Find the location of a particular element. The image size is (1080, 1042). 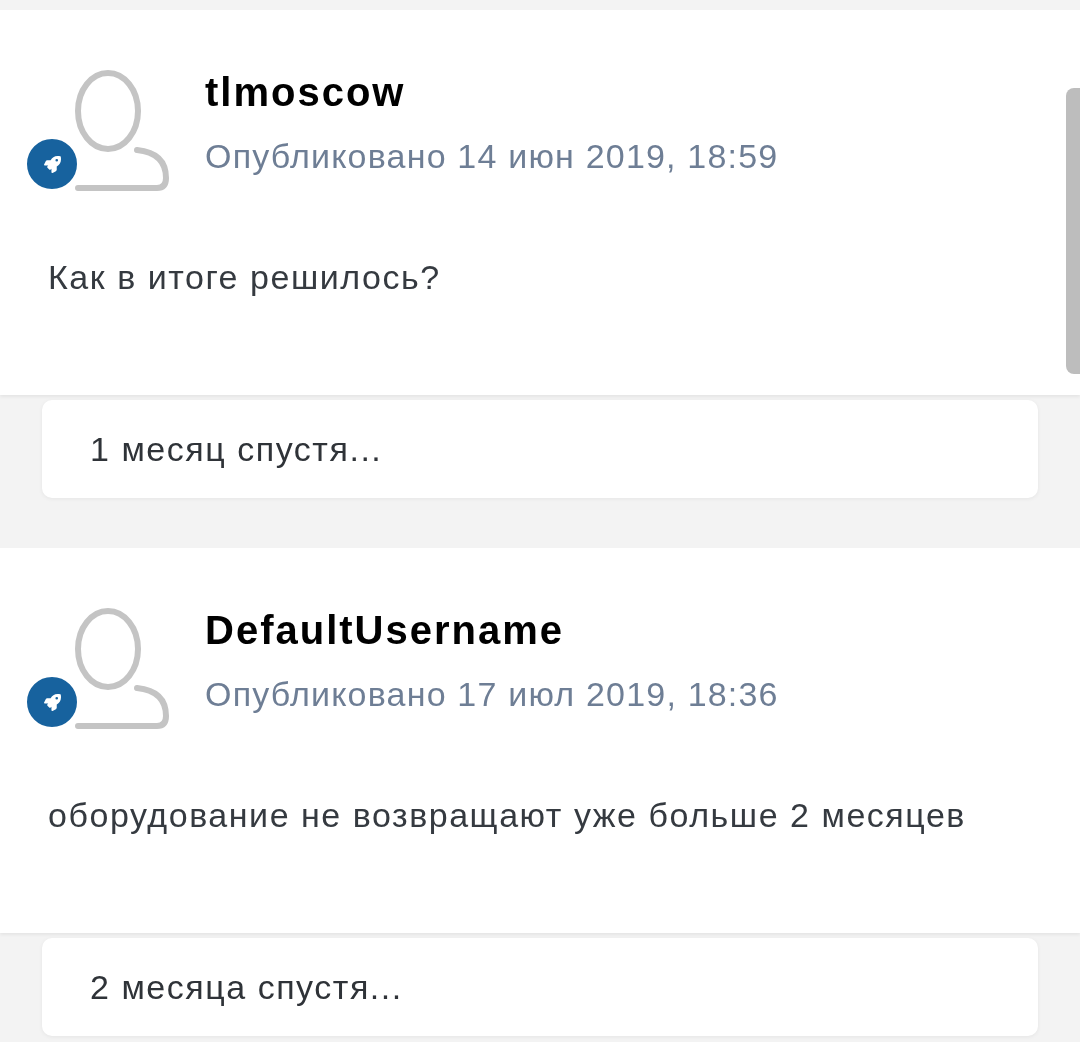

scrollbar-thumb is located at coordinates (1073, 231).